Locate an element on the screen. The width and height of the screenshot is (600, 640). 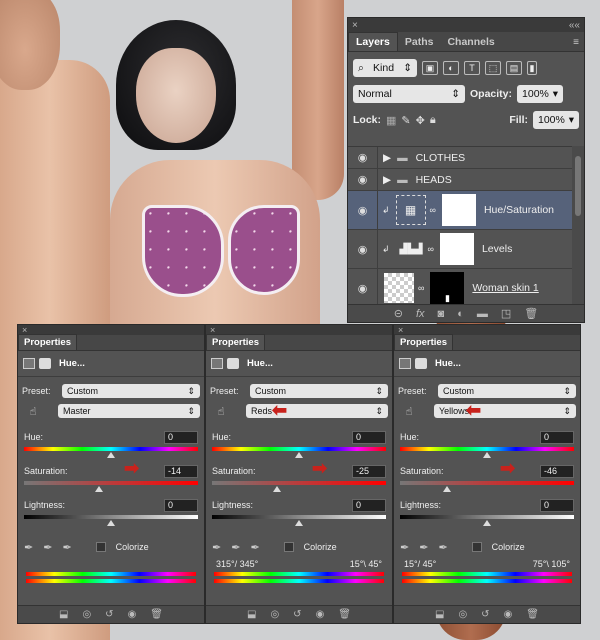
filter-toggle-icon: ▮ is located at coordinates (532, 68).